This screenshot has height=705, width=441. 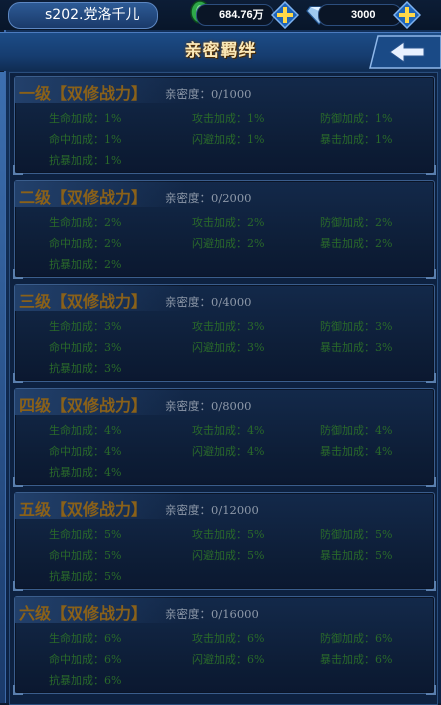 I want to click on stat-attack: 攻击加成：6%, so click(x=228, y=638).